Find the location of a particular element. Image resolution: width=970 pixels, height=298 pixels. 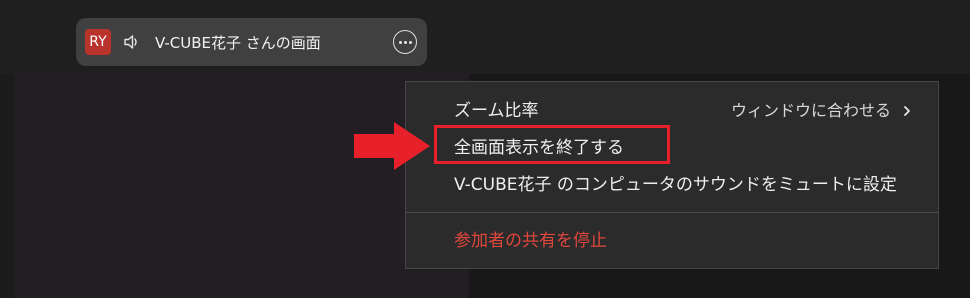

zoom-value: ウィンドウに合わせる is located at coordinates (811, 111).